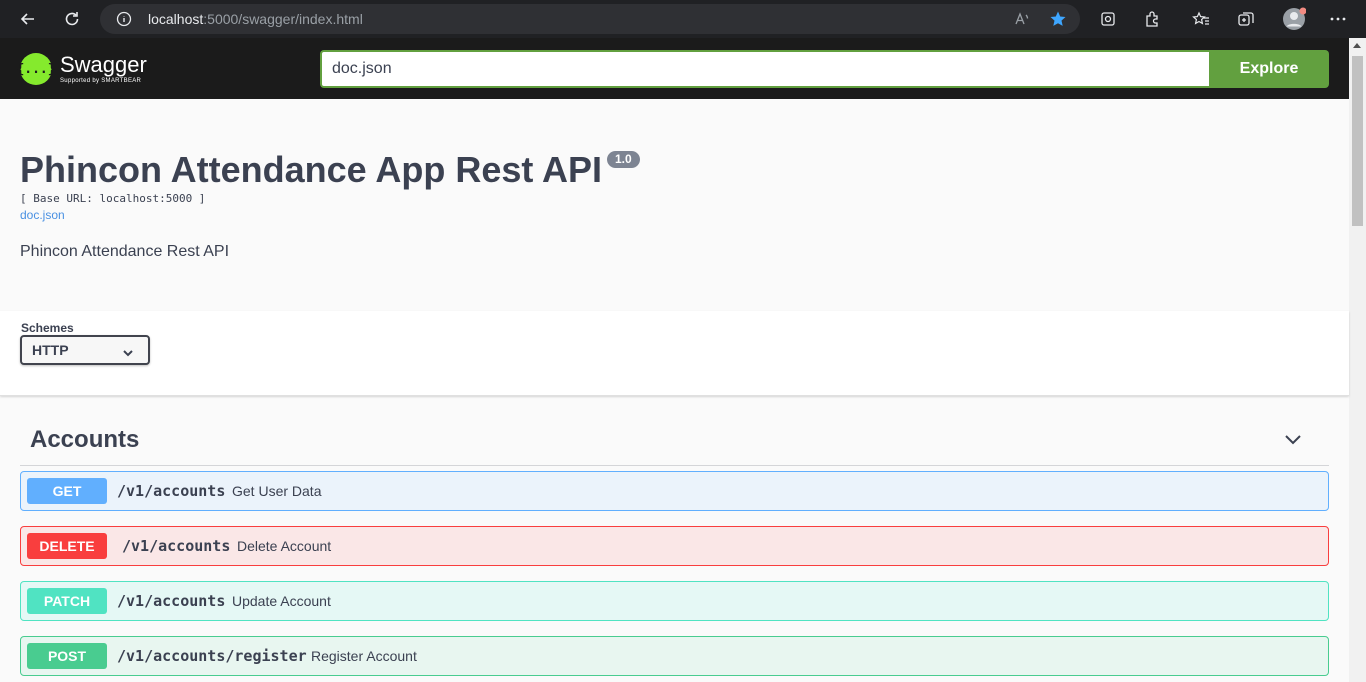 The height and width of the screenshot is (682, 1366). Describe the element at coordinates (124, 19) in the screenshot. I see `site-info-icon` at that location.